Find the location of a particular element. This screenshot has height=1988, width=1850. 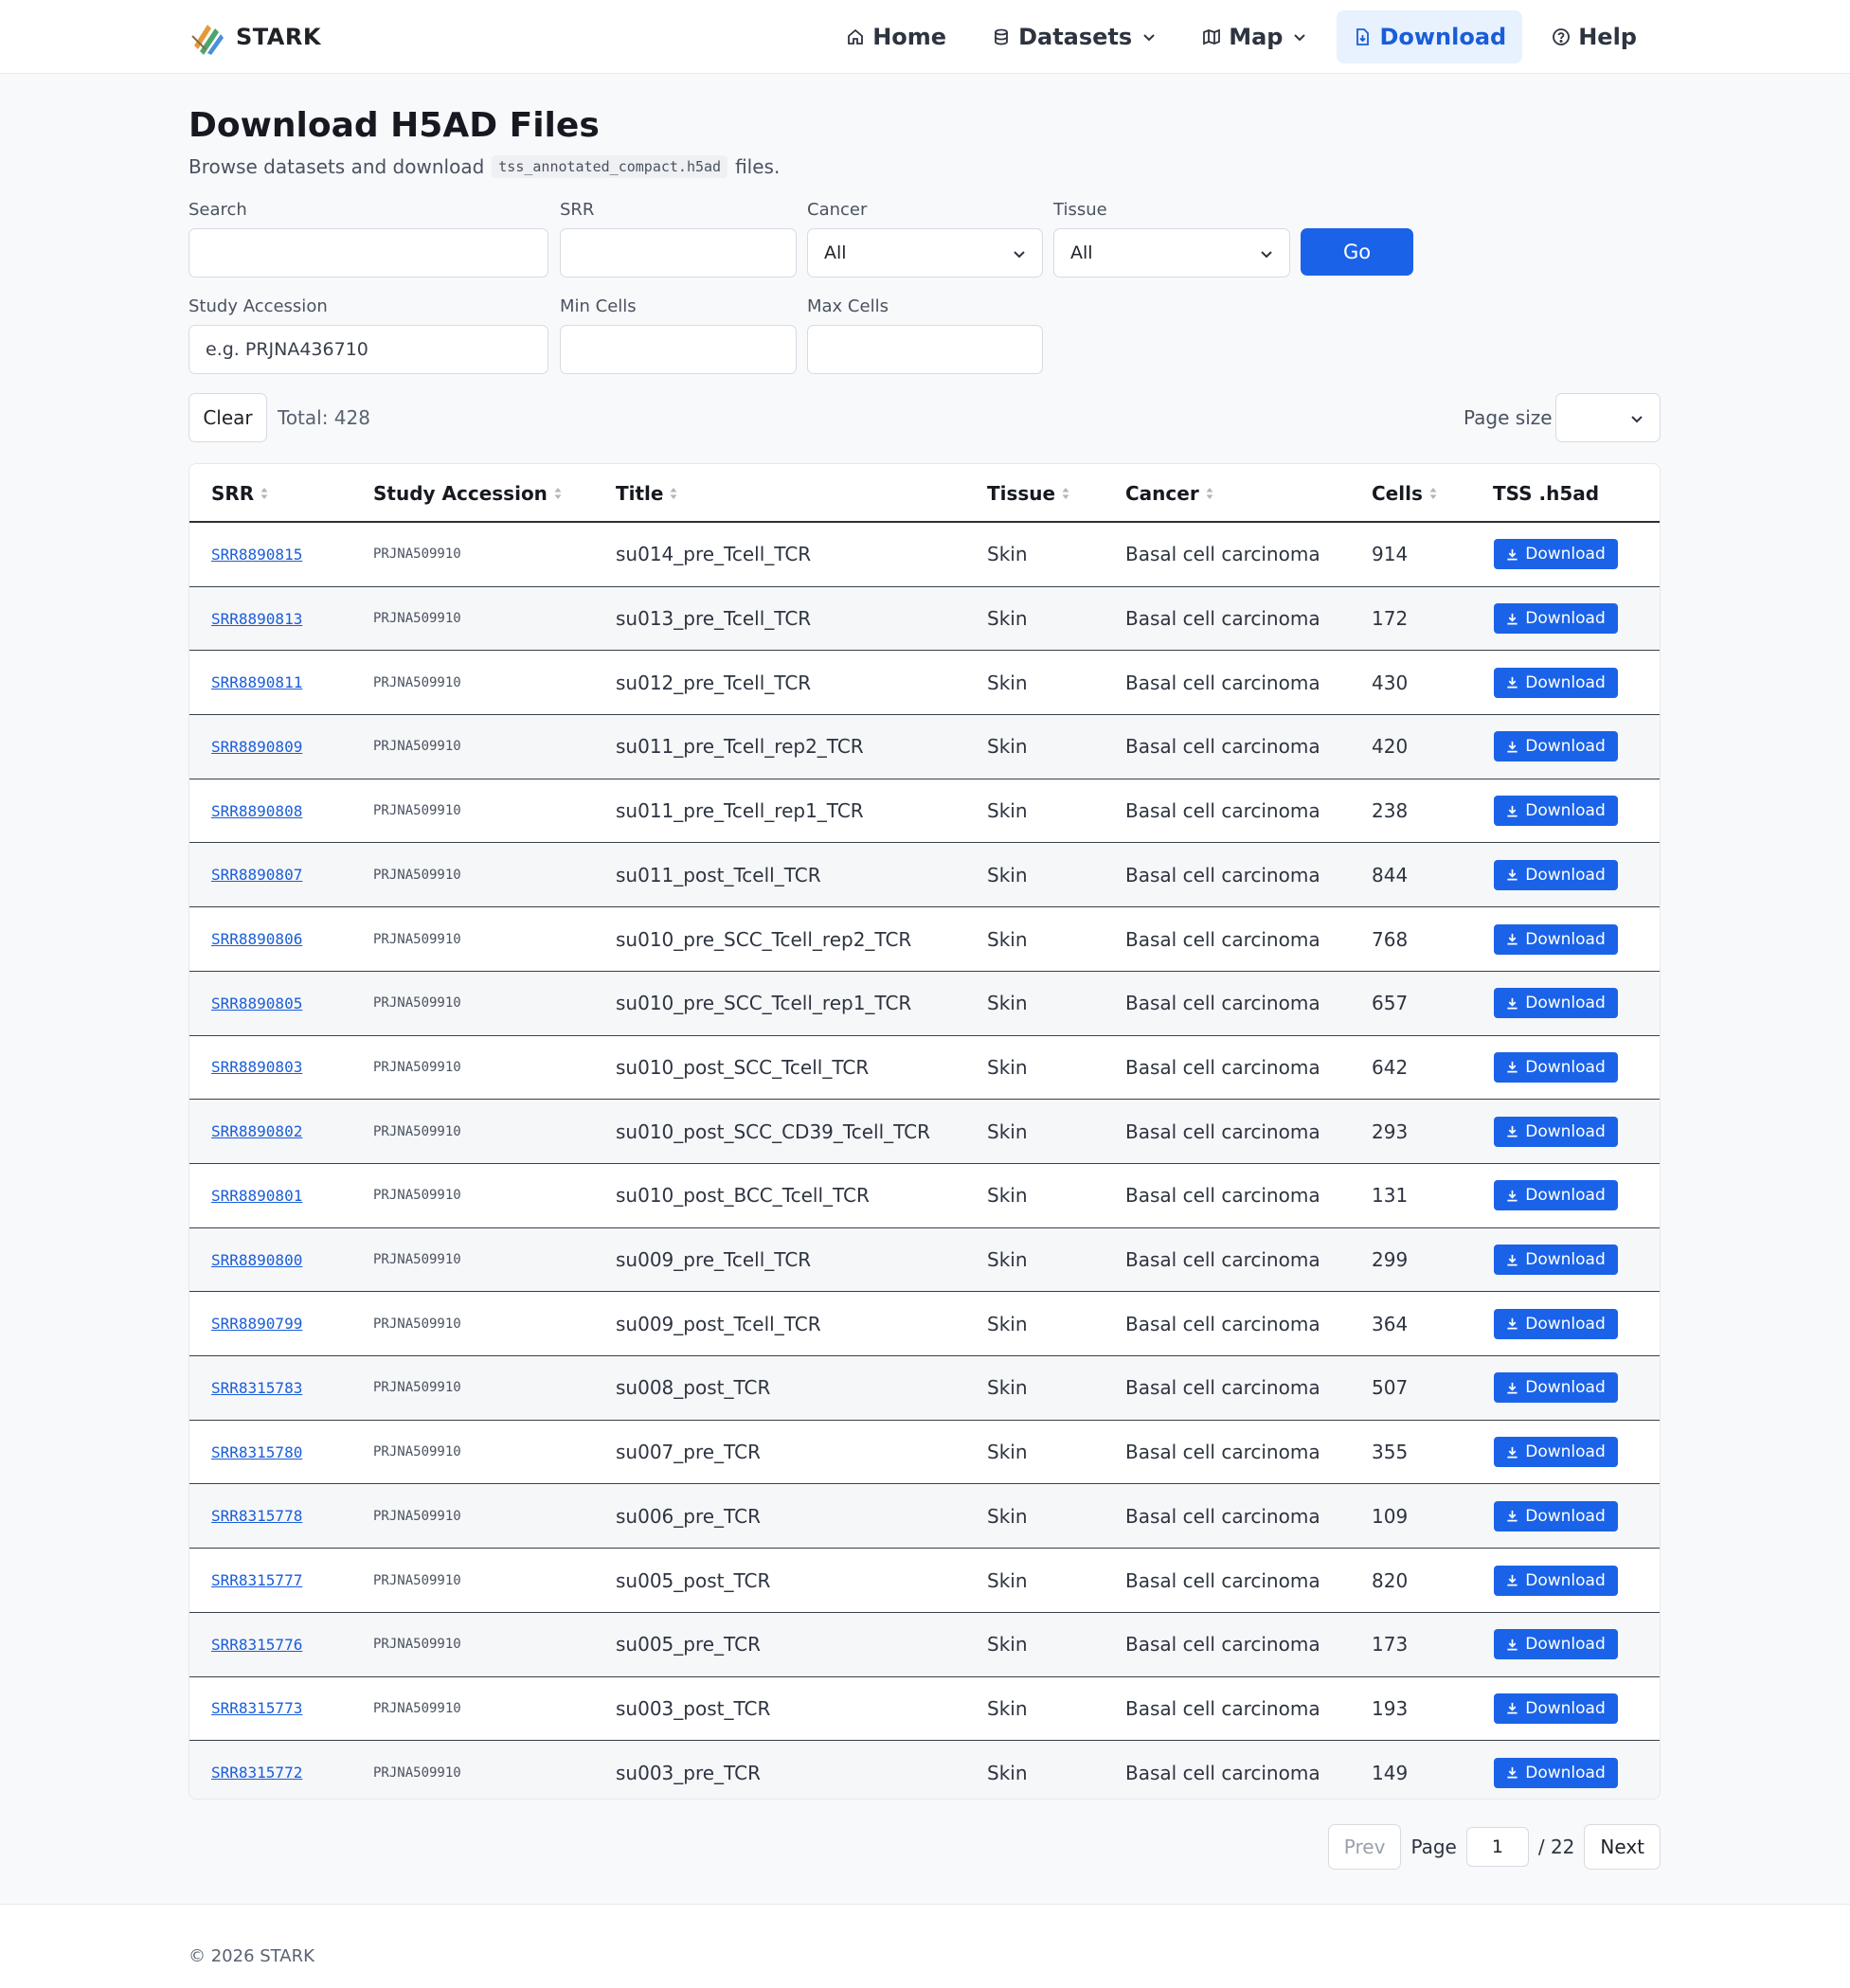

srr-link: SRR8315773 is located at coordinates (257, 1708).